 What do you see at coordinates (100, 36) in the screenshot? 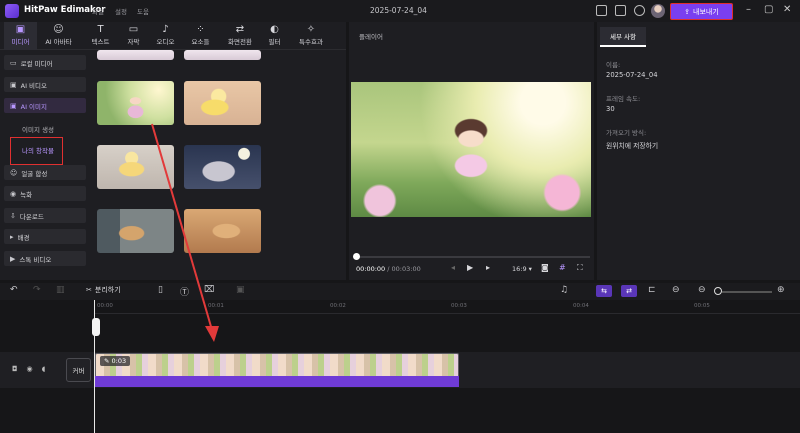
I see `tab-text: T 텍스트` at bounding box center [100, 36].